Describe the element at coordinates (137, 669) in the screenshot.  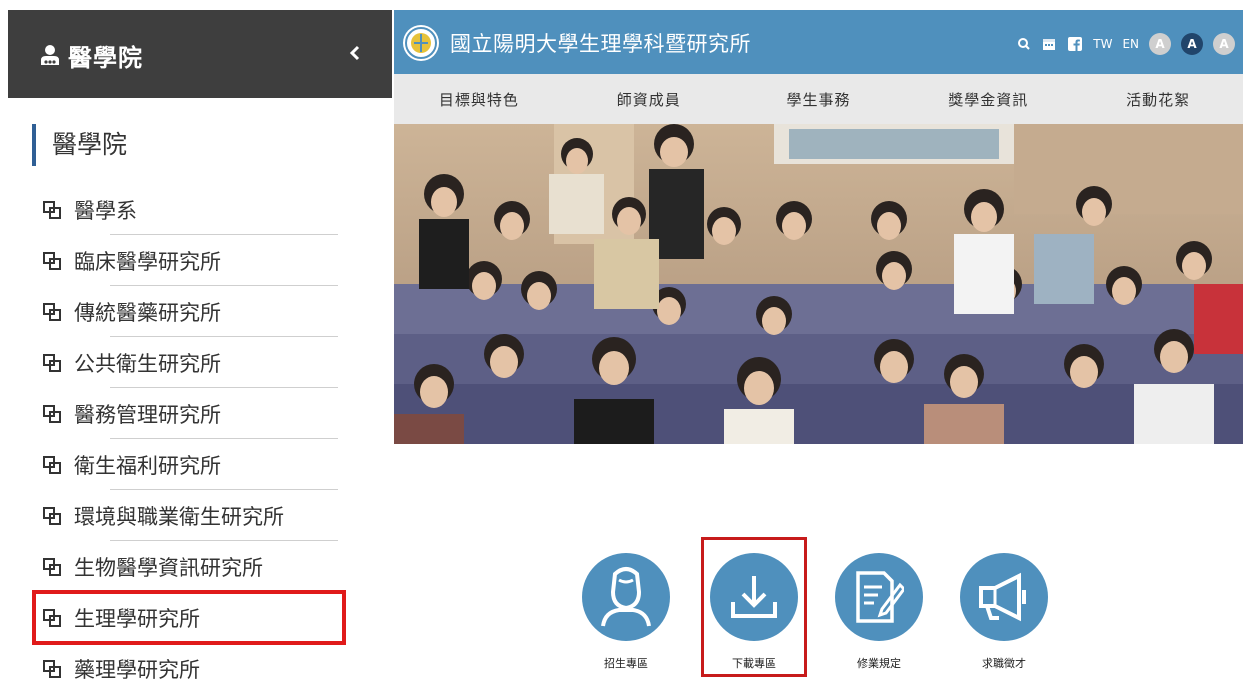
I see `sidebar-item-label: 藥理學研究所` at that location.